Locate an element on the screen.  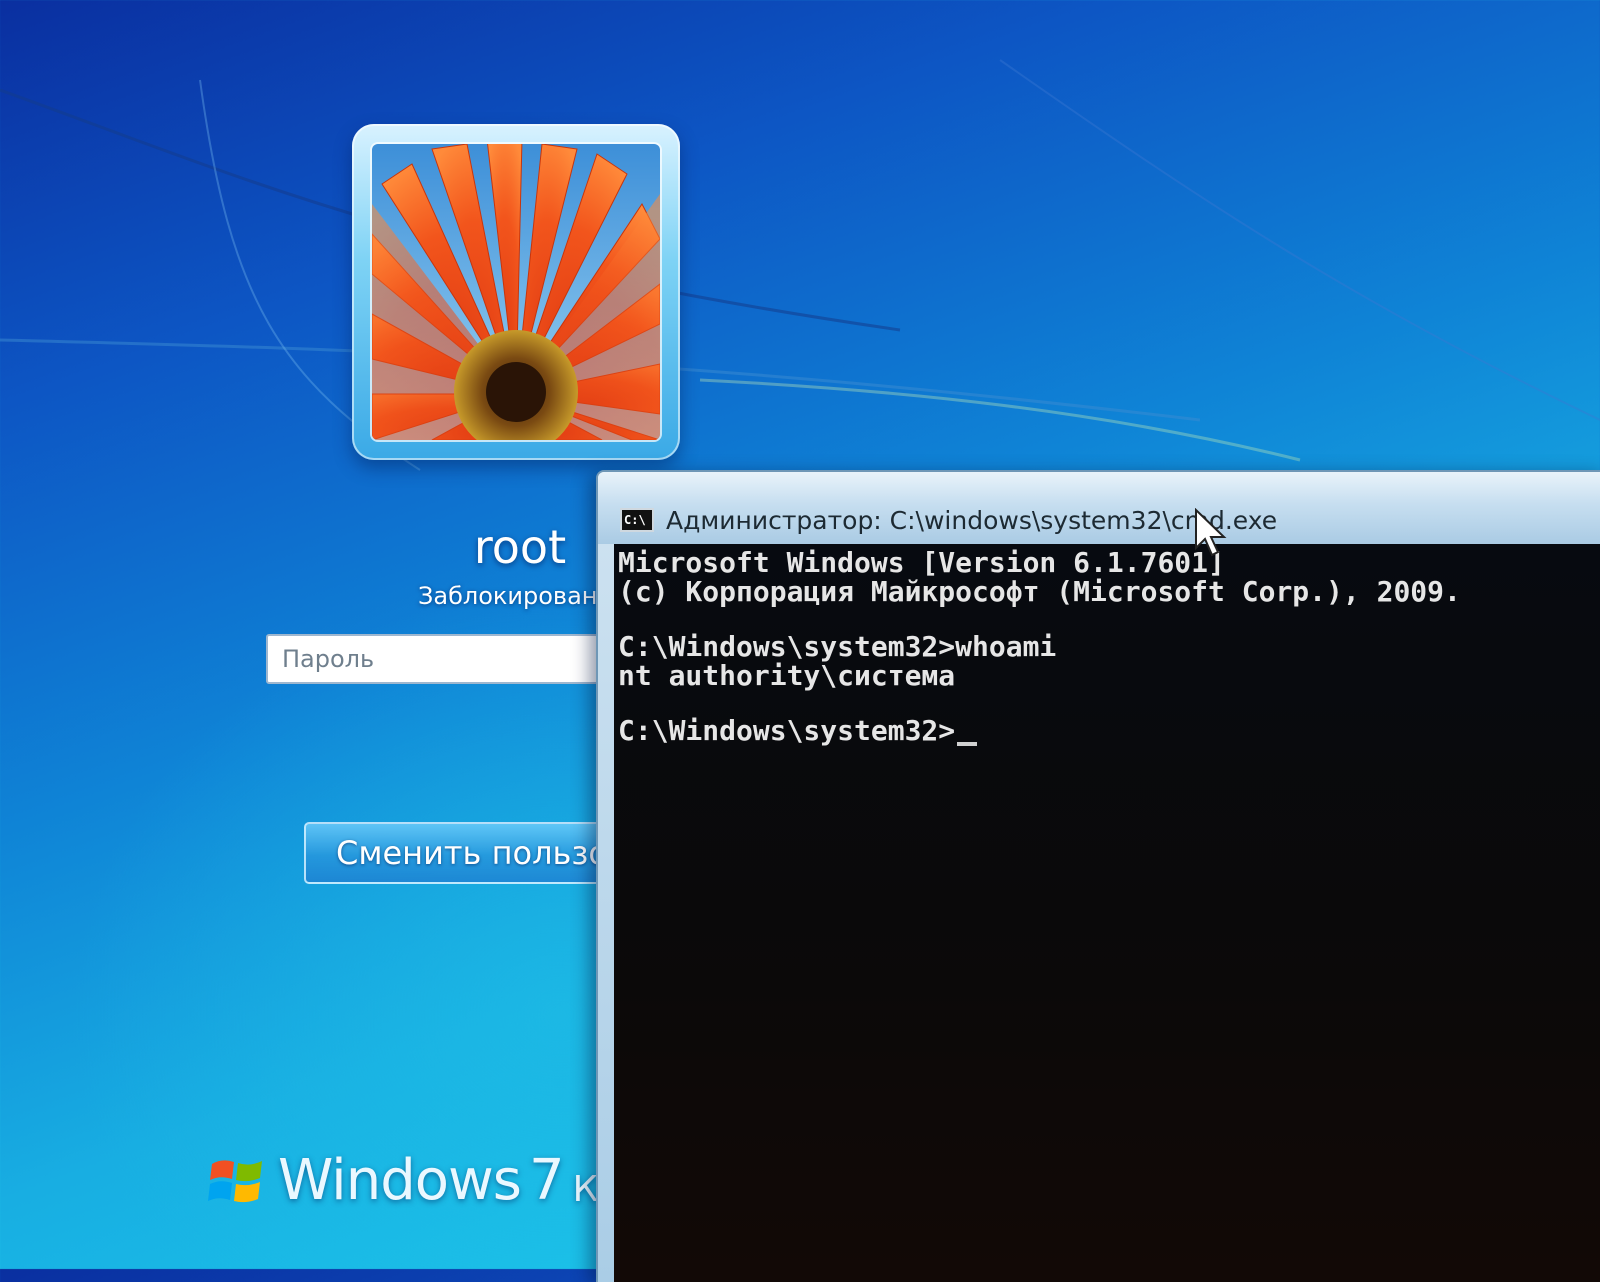
password-input is located at coordinates (446, 659).